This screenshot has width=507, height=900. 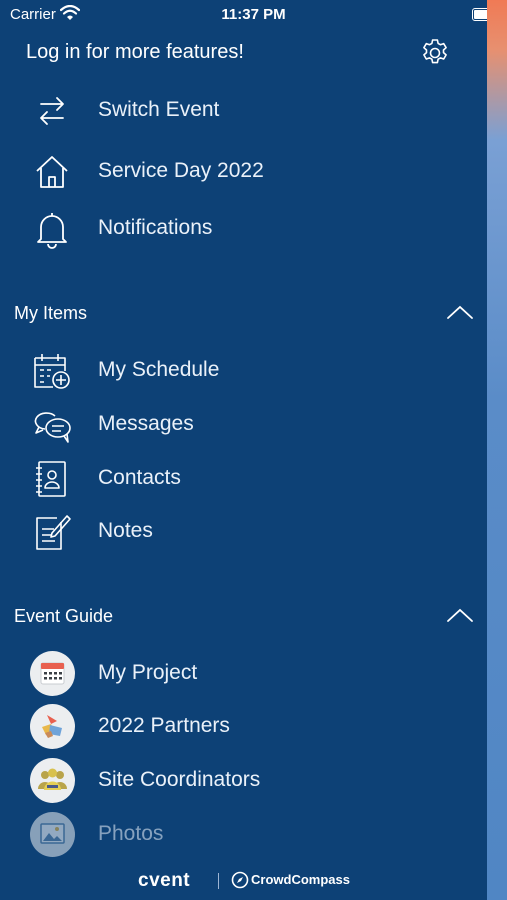 I want to click on menu-item-my-schedule: My Schedule, so click(x=243, y=370).